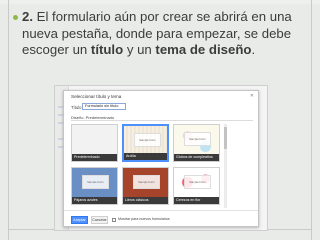 The width and height of the screenshot is (320, 240). I want to click on step-number: 2., so click(27, 16).